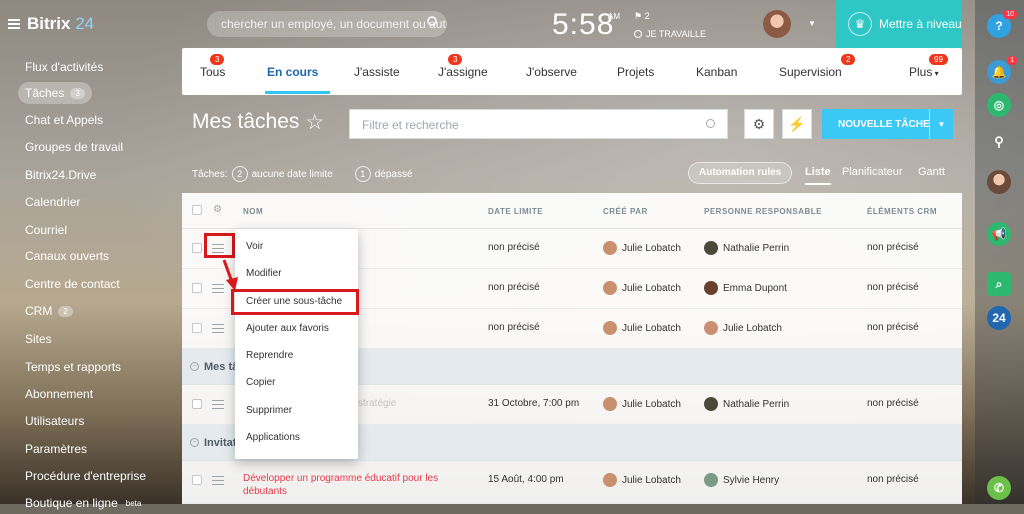 The width and height of the screenshot is (1024, 514). I want to click on tab: En cours, so click(292, 72).